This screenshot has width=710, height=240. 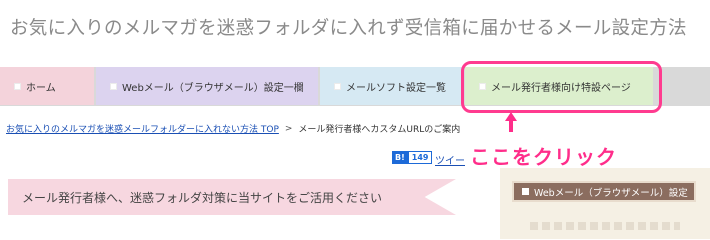 I want to click on tab-label: Webメール（ブラウザメール）設定一欄, so click(x=213, y=88).